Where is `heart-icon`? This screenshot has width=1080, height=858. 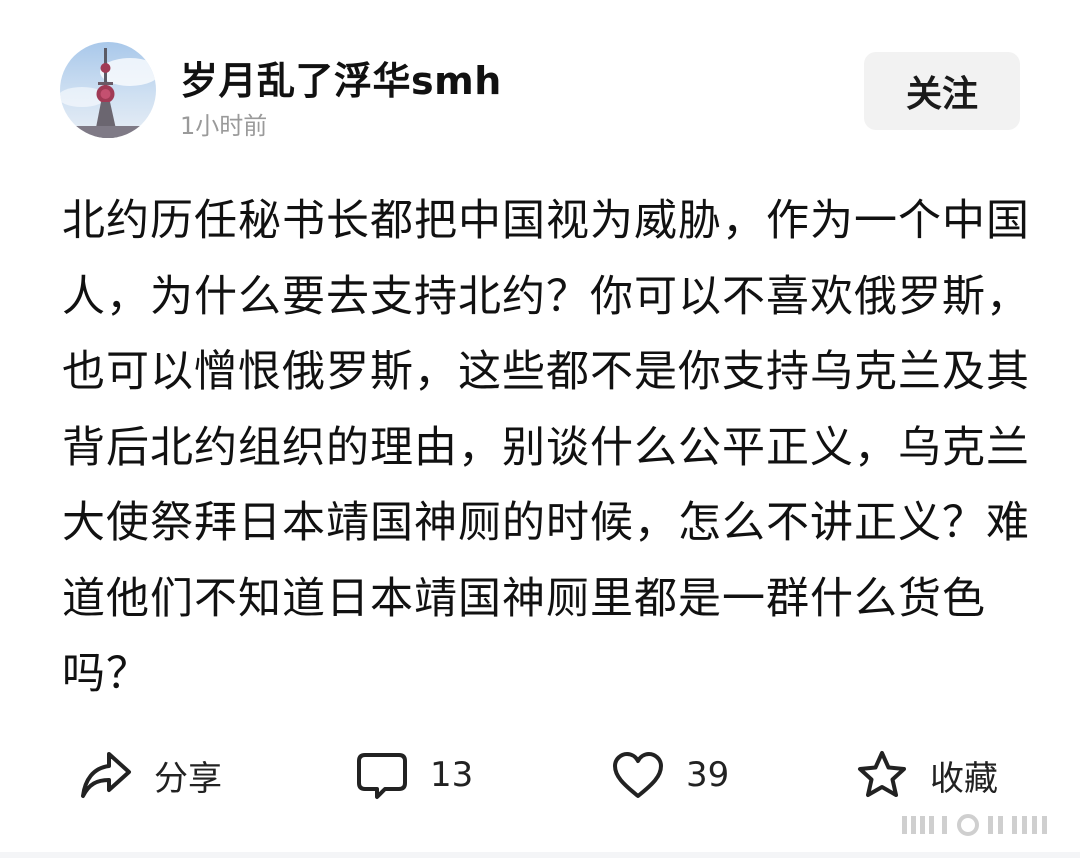 heart-icon is located at coordinates (638, 775).